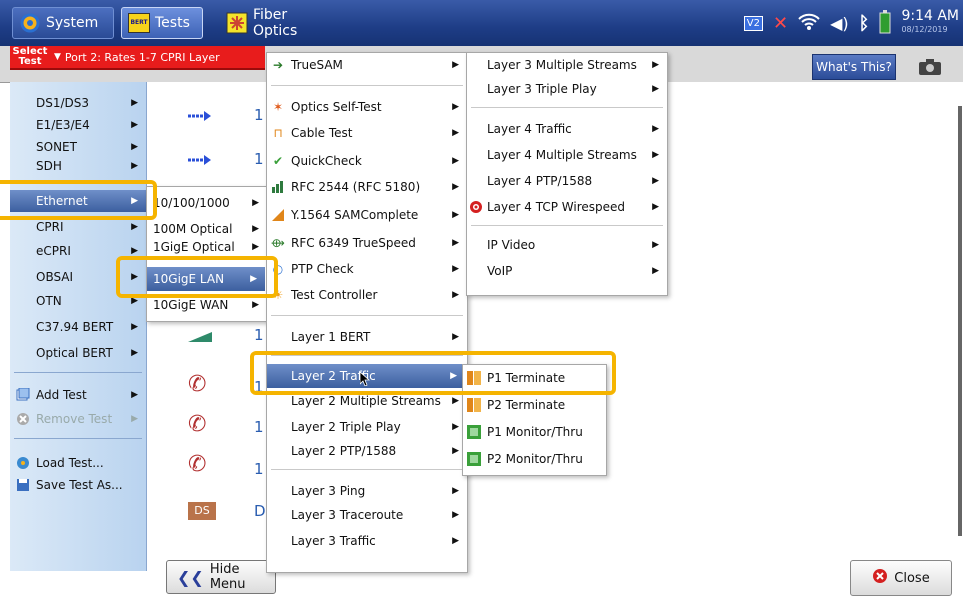 The width and height of the screenshot is (963, 596). Describe the element at coordinates (207, 305) in the screenshot. I see `menu-item-10gige-wan: 10GigE WAN ▶` at that location.